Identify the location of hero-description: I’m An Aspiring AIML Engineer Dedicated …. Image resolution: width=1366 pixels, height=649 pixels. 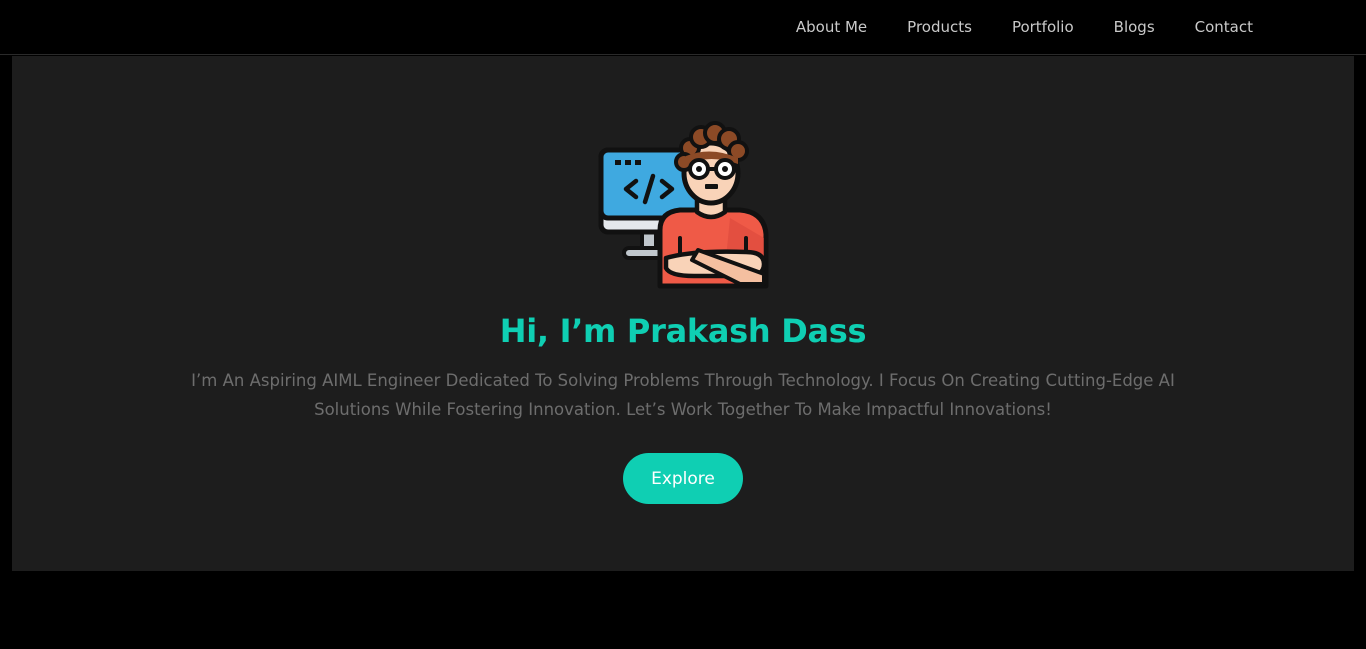
(683, 395).